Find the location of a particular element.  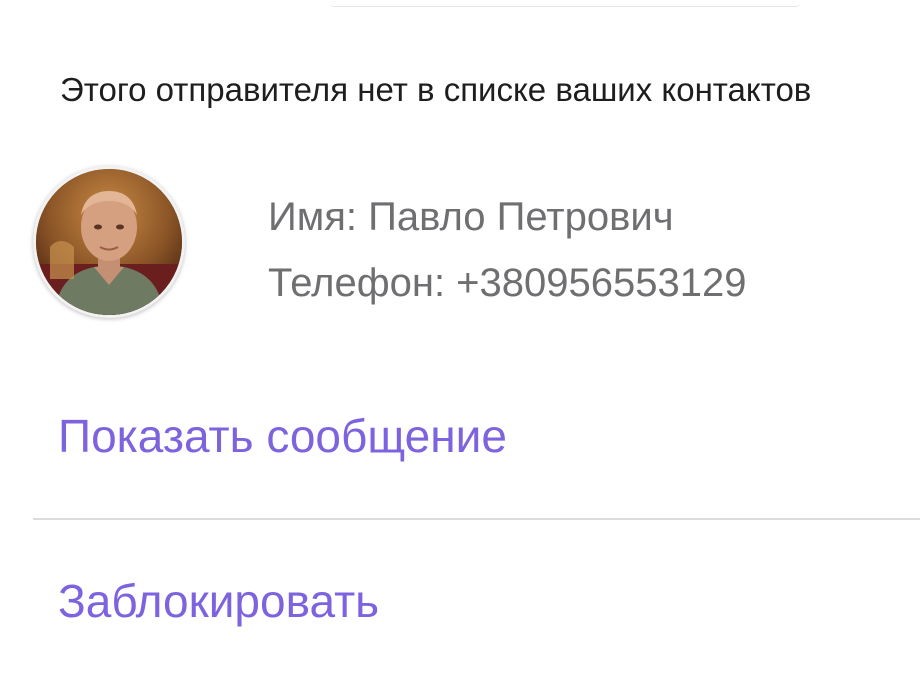

sender-name: Имя: Павло Петрович is located at coordinates (471, 217).